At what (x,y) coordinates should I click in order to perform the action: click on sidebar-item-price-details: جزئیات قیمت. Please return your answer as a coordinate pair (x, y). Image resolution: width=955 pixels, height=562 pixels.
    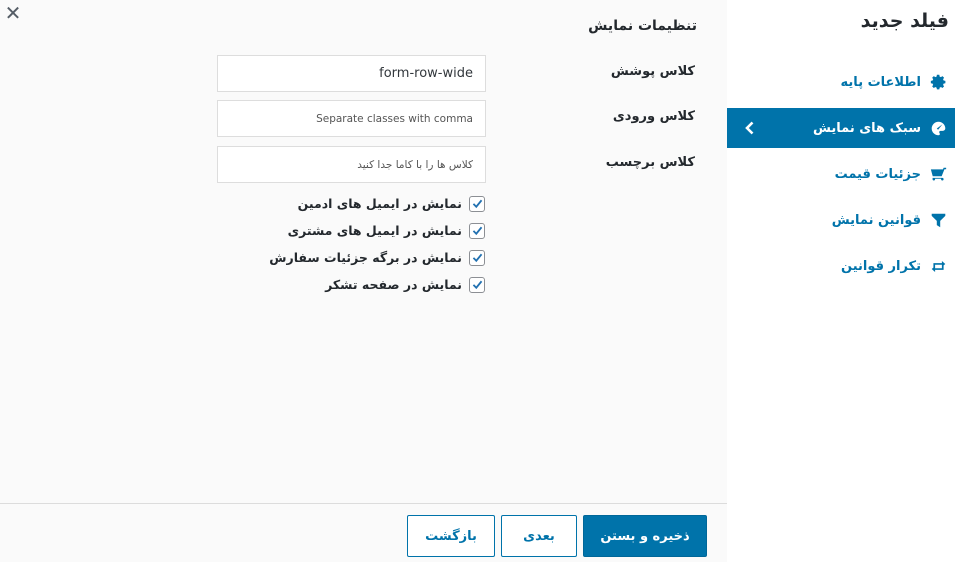
    Looking at the image, I should click on (841, 174).